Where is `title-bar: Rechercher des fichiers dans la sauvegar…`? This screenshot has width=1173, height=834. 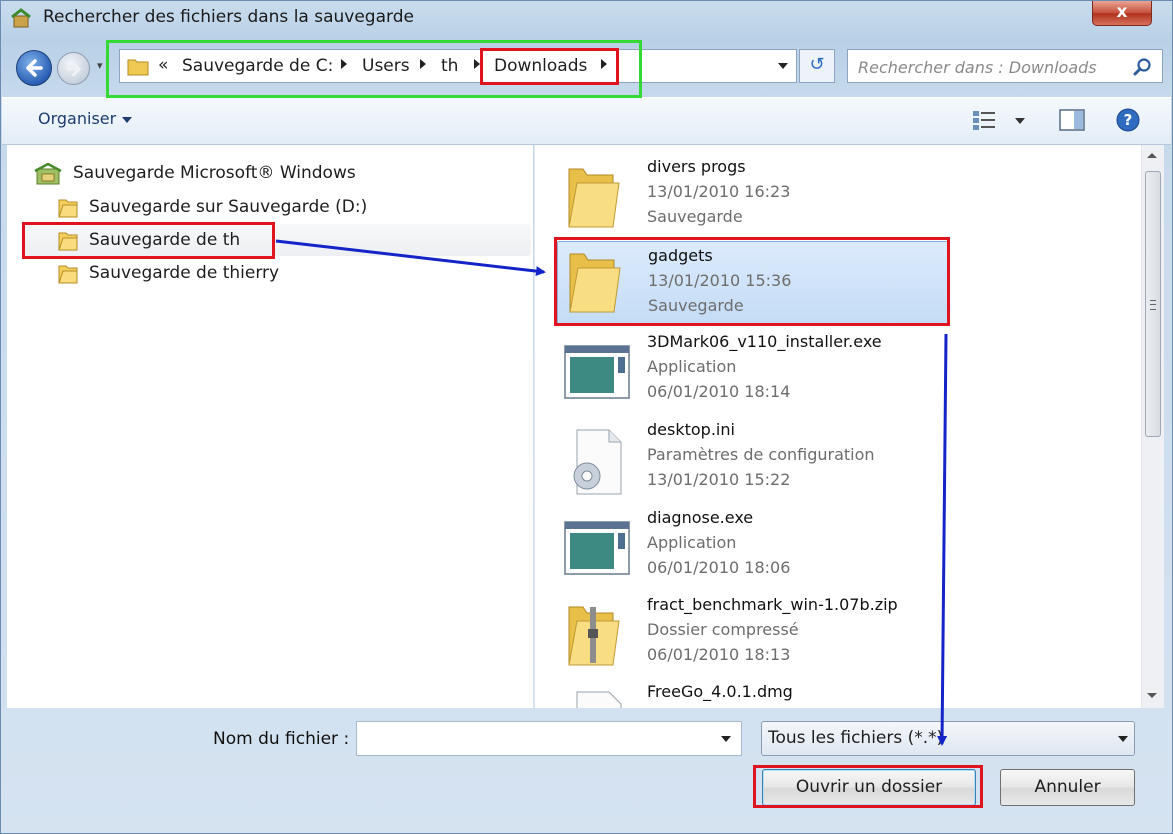
title-bar: Rechercher des fichiers dans la sauvegar… is located at coordinates (586, 18).